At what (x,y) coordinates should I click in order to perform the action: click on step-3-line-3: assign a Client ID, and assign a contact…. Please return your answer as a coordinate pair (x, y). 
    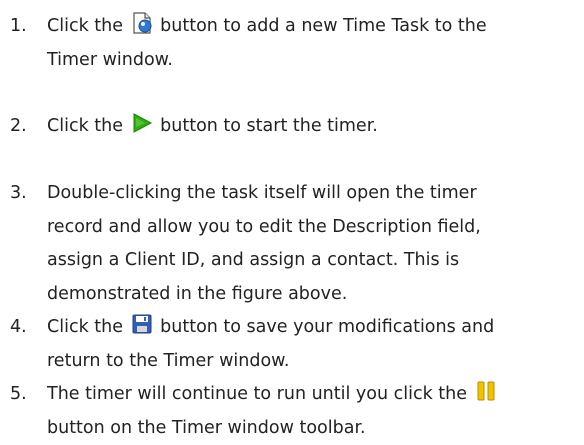
    Looking at the image, I should click on (314, 261).